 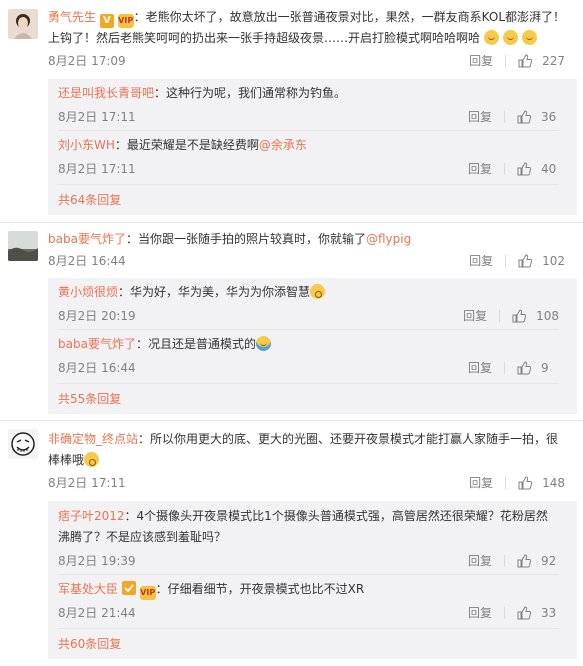 What do you see at coordinates (260, 589) in the screenshot?
I see `reply-body: ：仔细看细节，开夜景模式也比不过XR` at bounding box center [260, 589].